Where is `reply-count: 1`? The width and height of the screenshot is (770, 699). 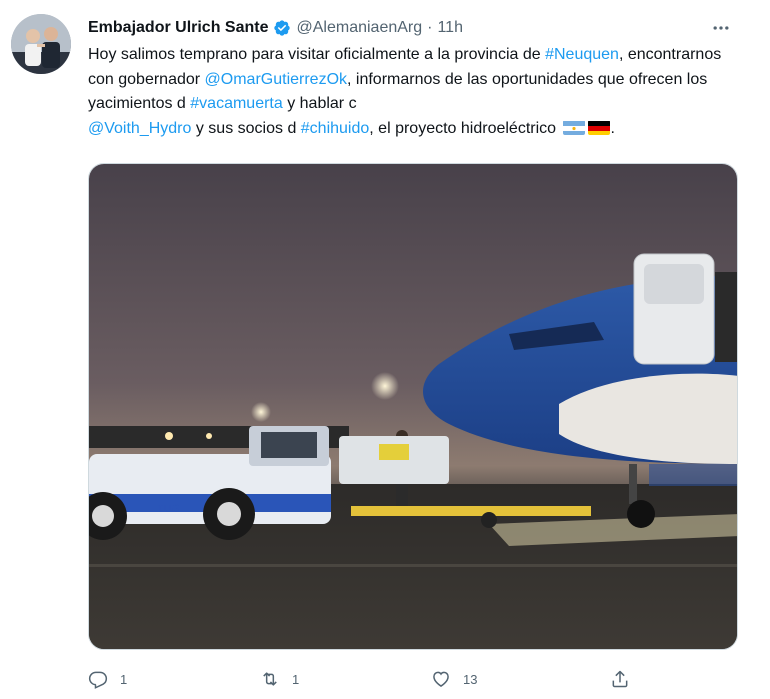 reply-count: 1 is located at coordinates (124, 679).